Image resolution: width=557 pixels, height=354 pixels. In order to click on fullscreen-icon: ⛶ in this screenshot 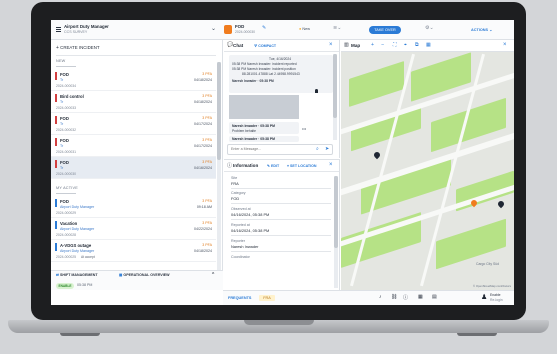, I will do `click(395, 45)`.